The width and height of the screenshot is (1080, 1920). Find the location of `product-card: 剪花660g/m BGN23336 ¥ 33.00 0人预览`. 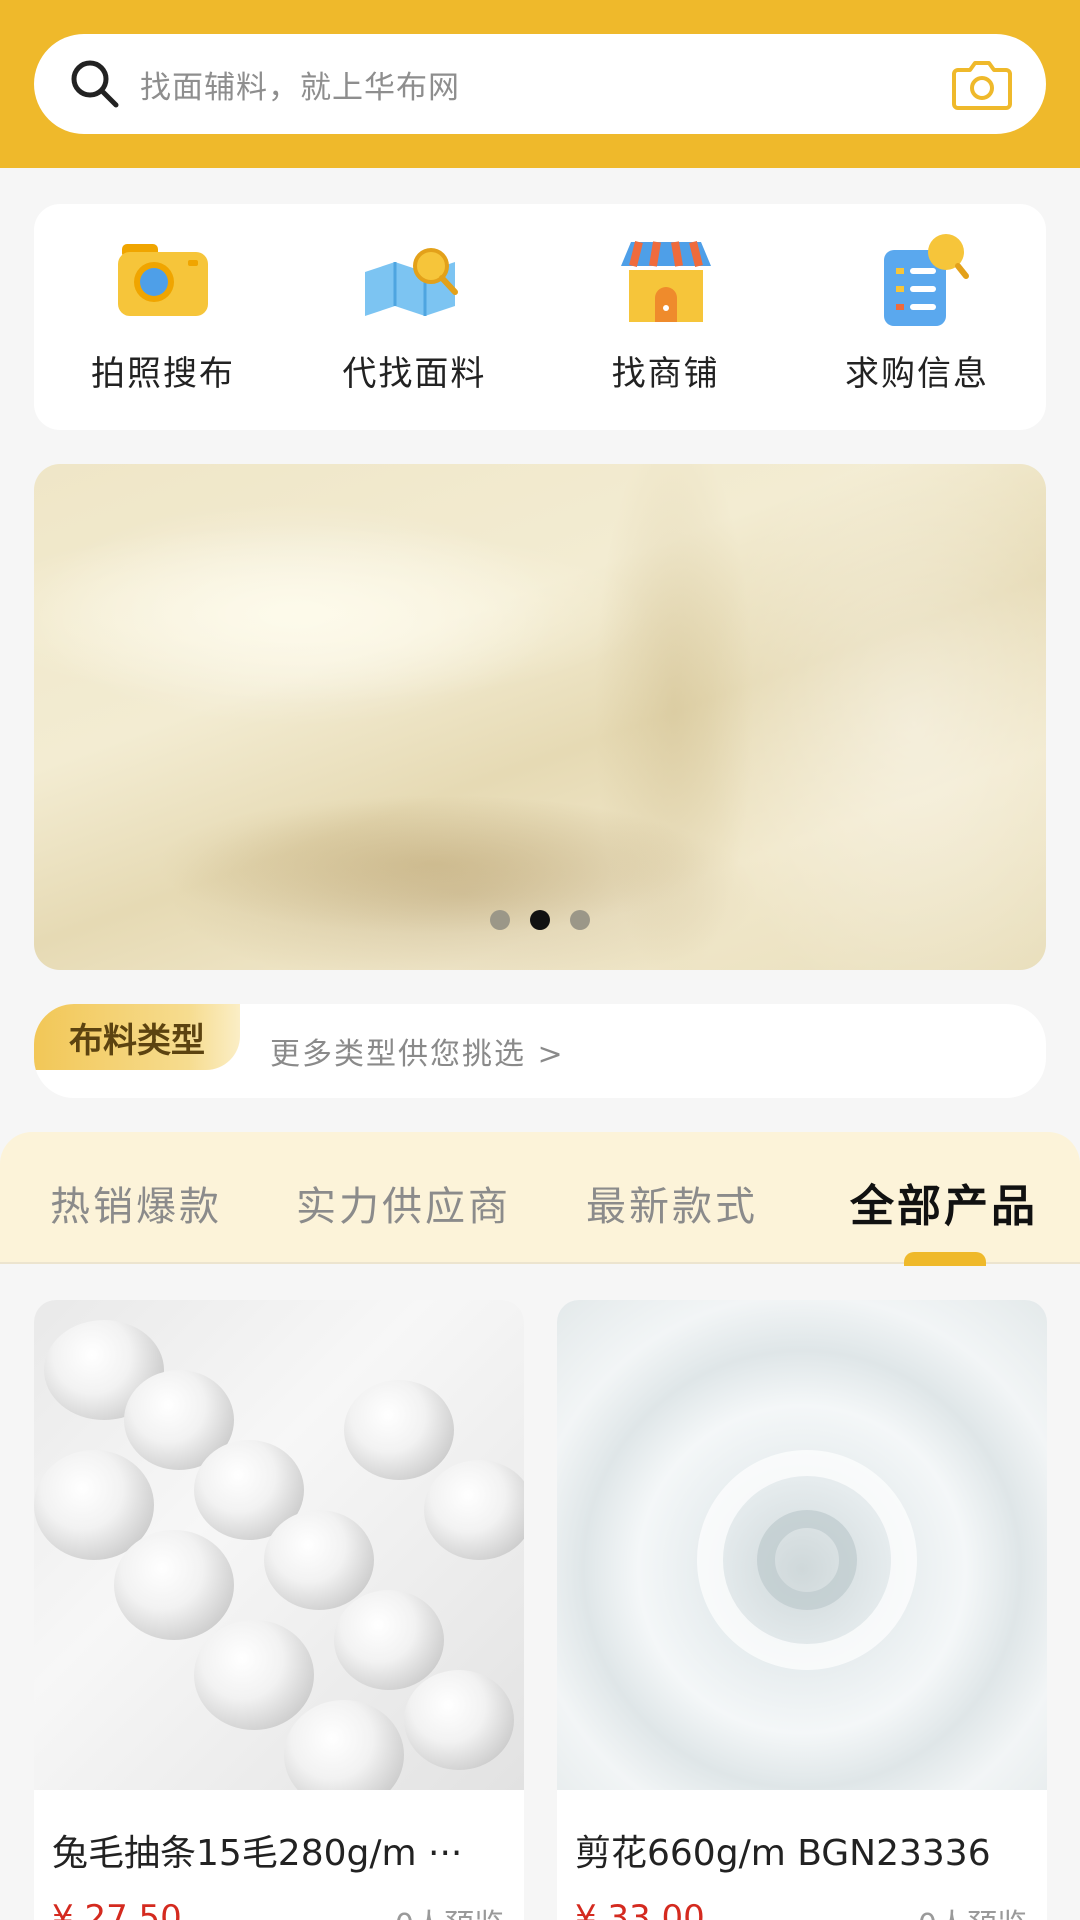

product-card: 剪花660g/m BGN23336 ¥ 33.00 0人预览 is located at coordinates (802, 1610).